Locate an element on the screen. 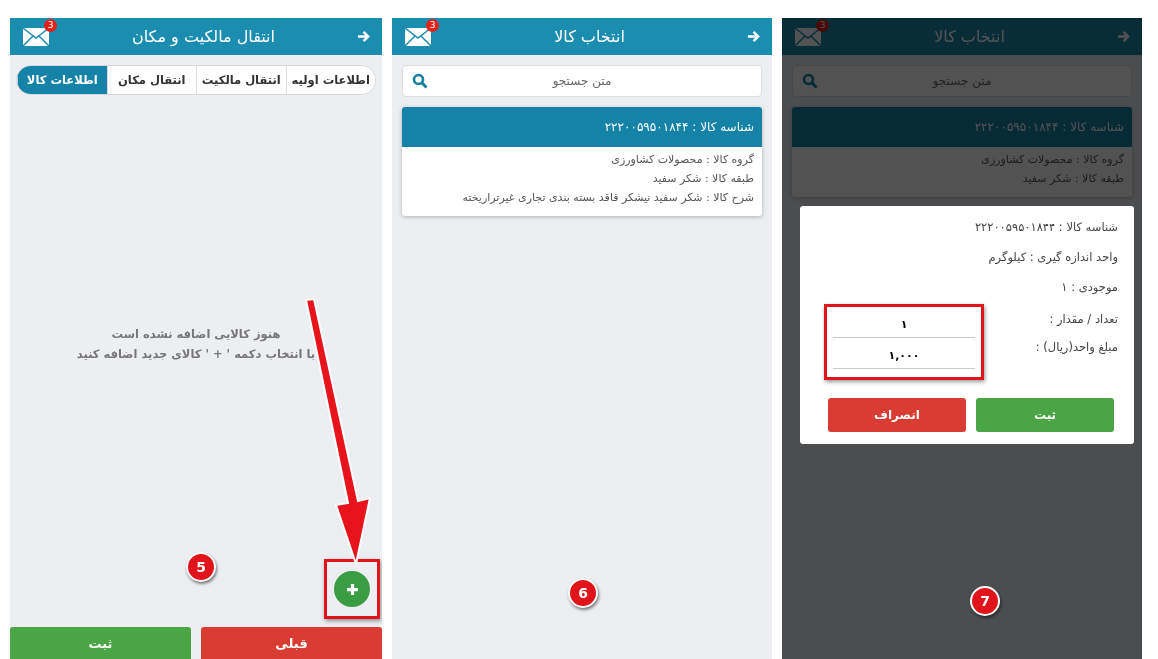 The width and height of the screenshot is (1158, 659). add-button is located at coordinates (352, 589).